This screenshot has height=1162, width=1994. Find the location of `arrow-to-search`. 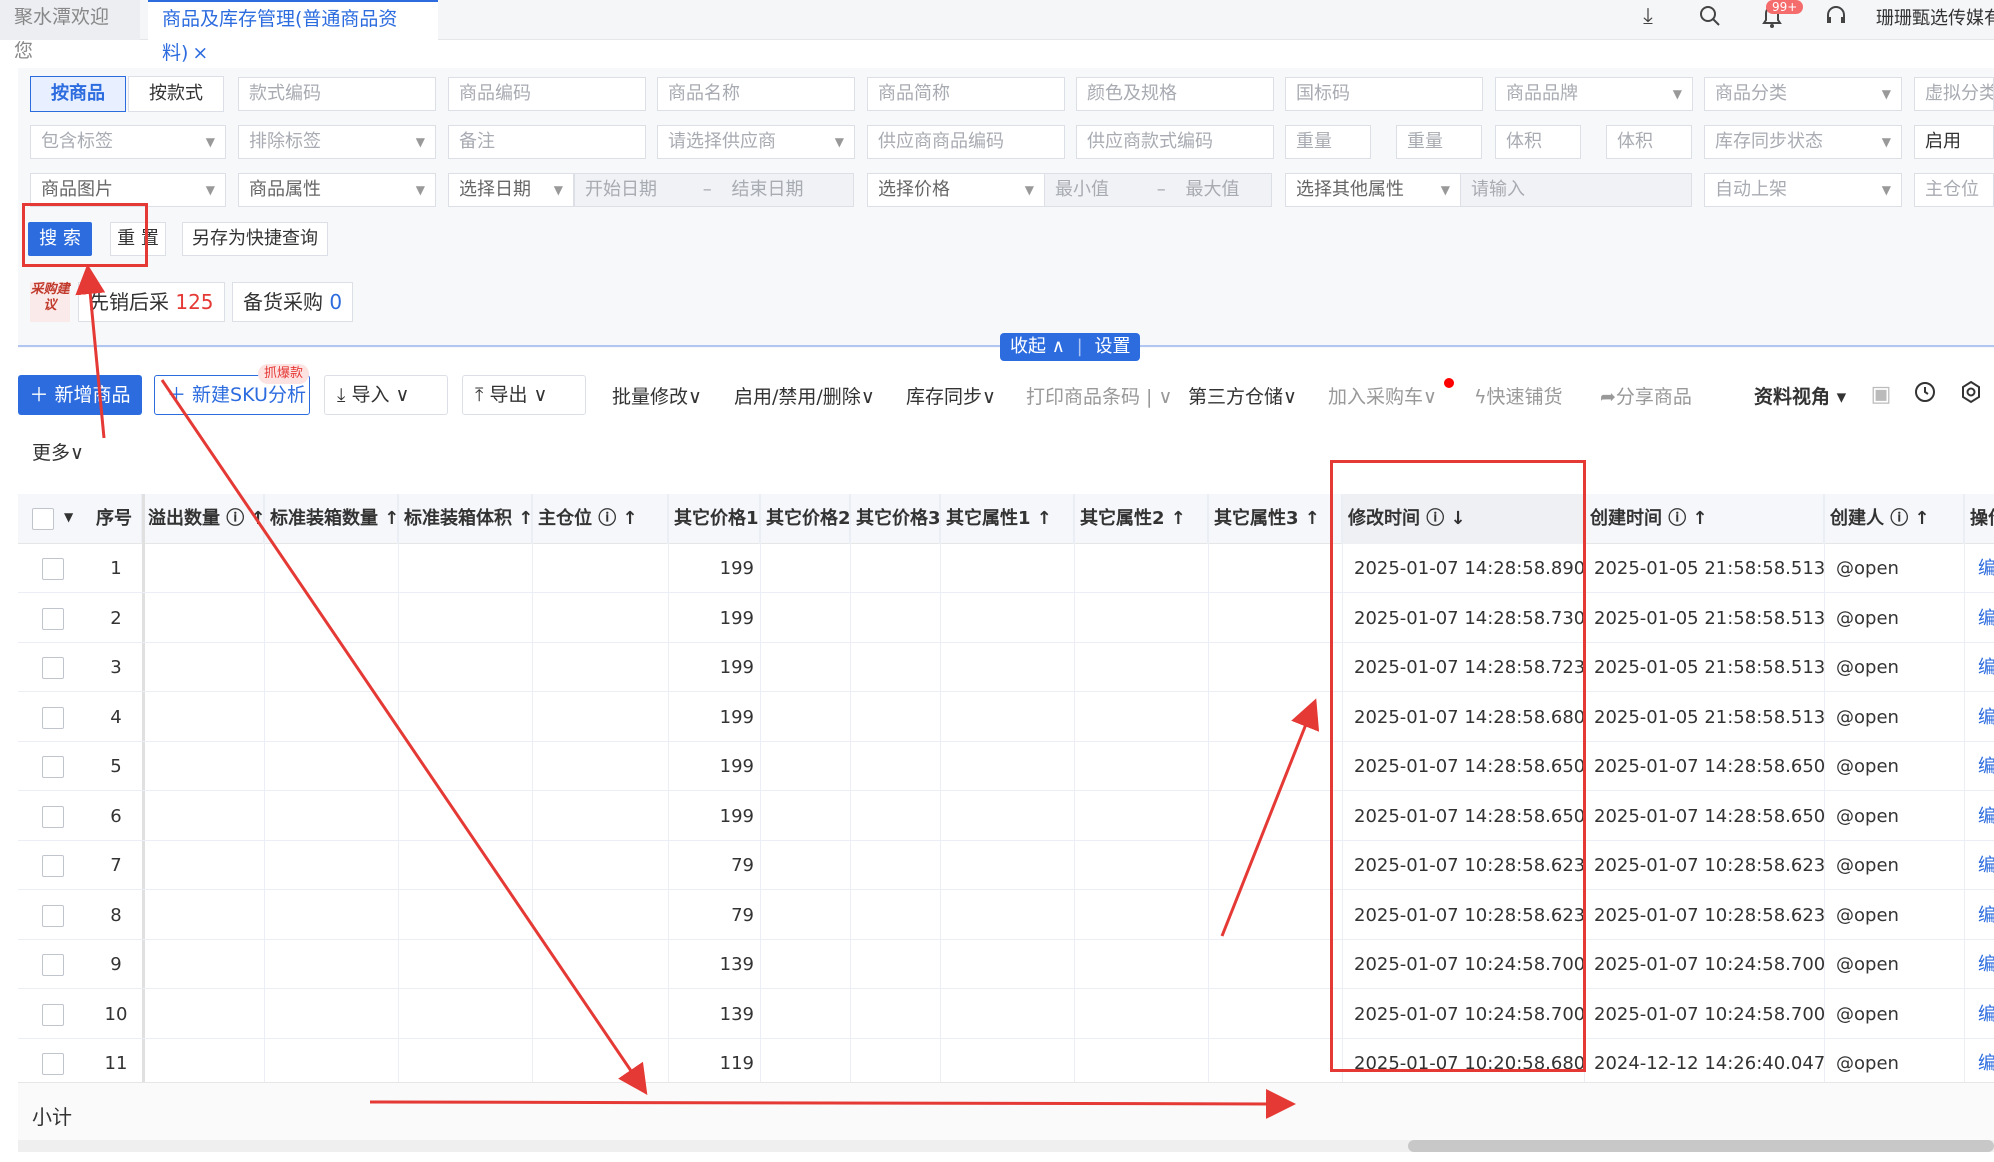

arrow-to-search is located at coordinates (90, 351).